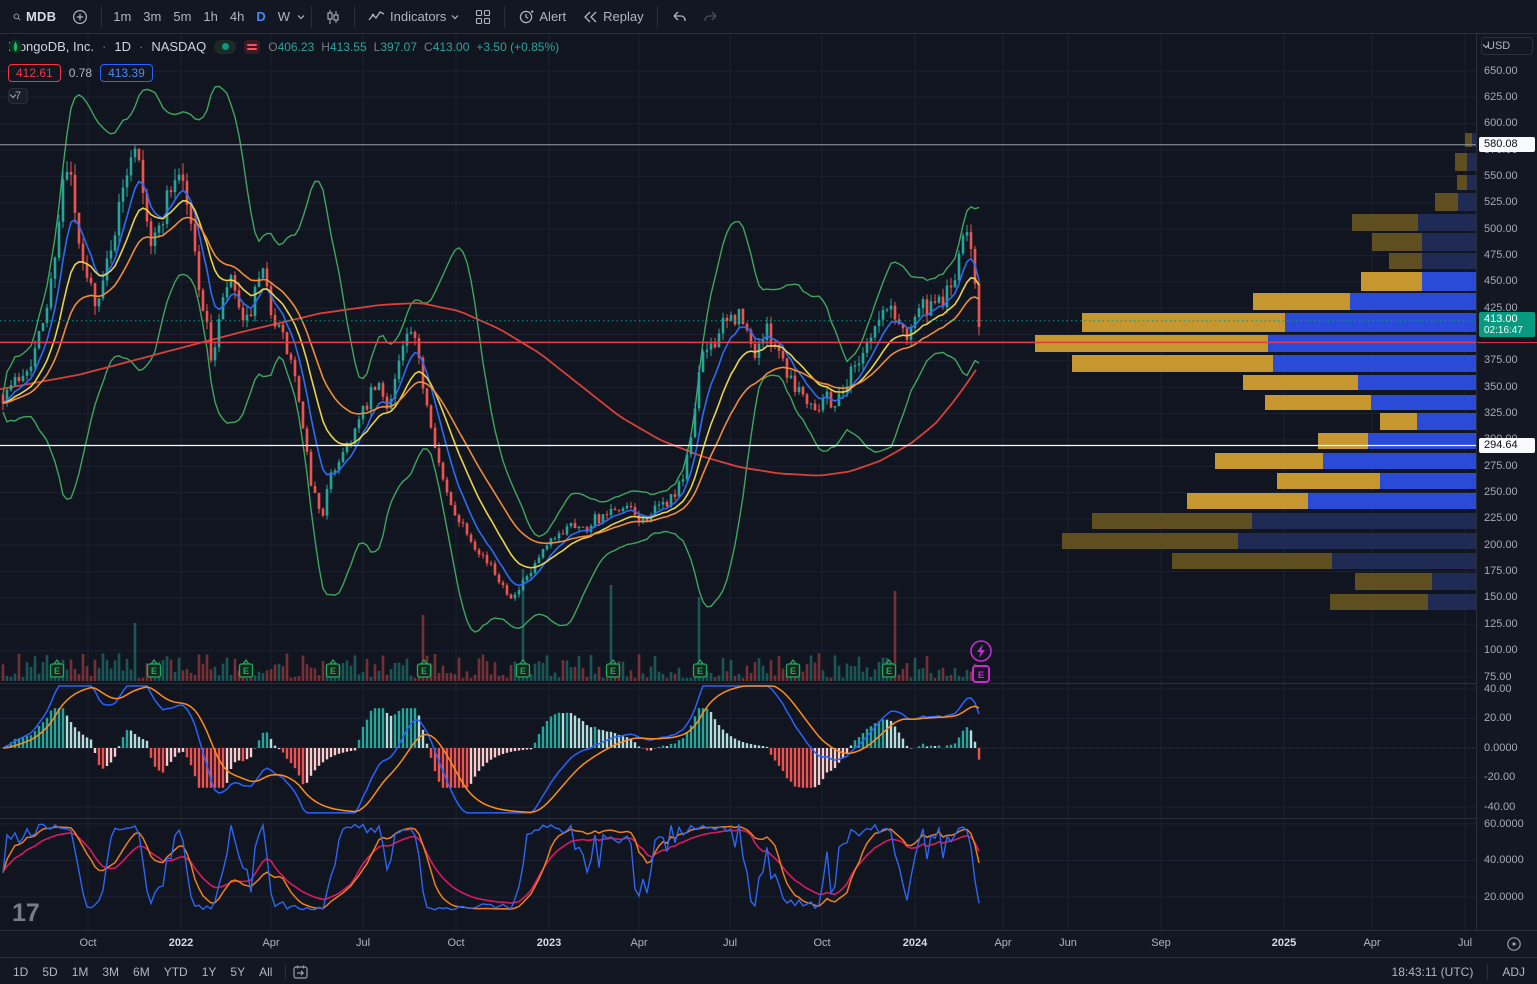  Describe the element at coordinates (1501, 96) in the screenshot. I see `price-tick: 625.00` at that location.